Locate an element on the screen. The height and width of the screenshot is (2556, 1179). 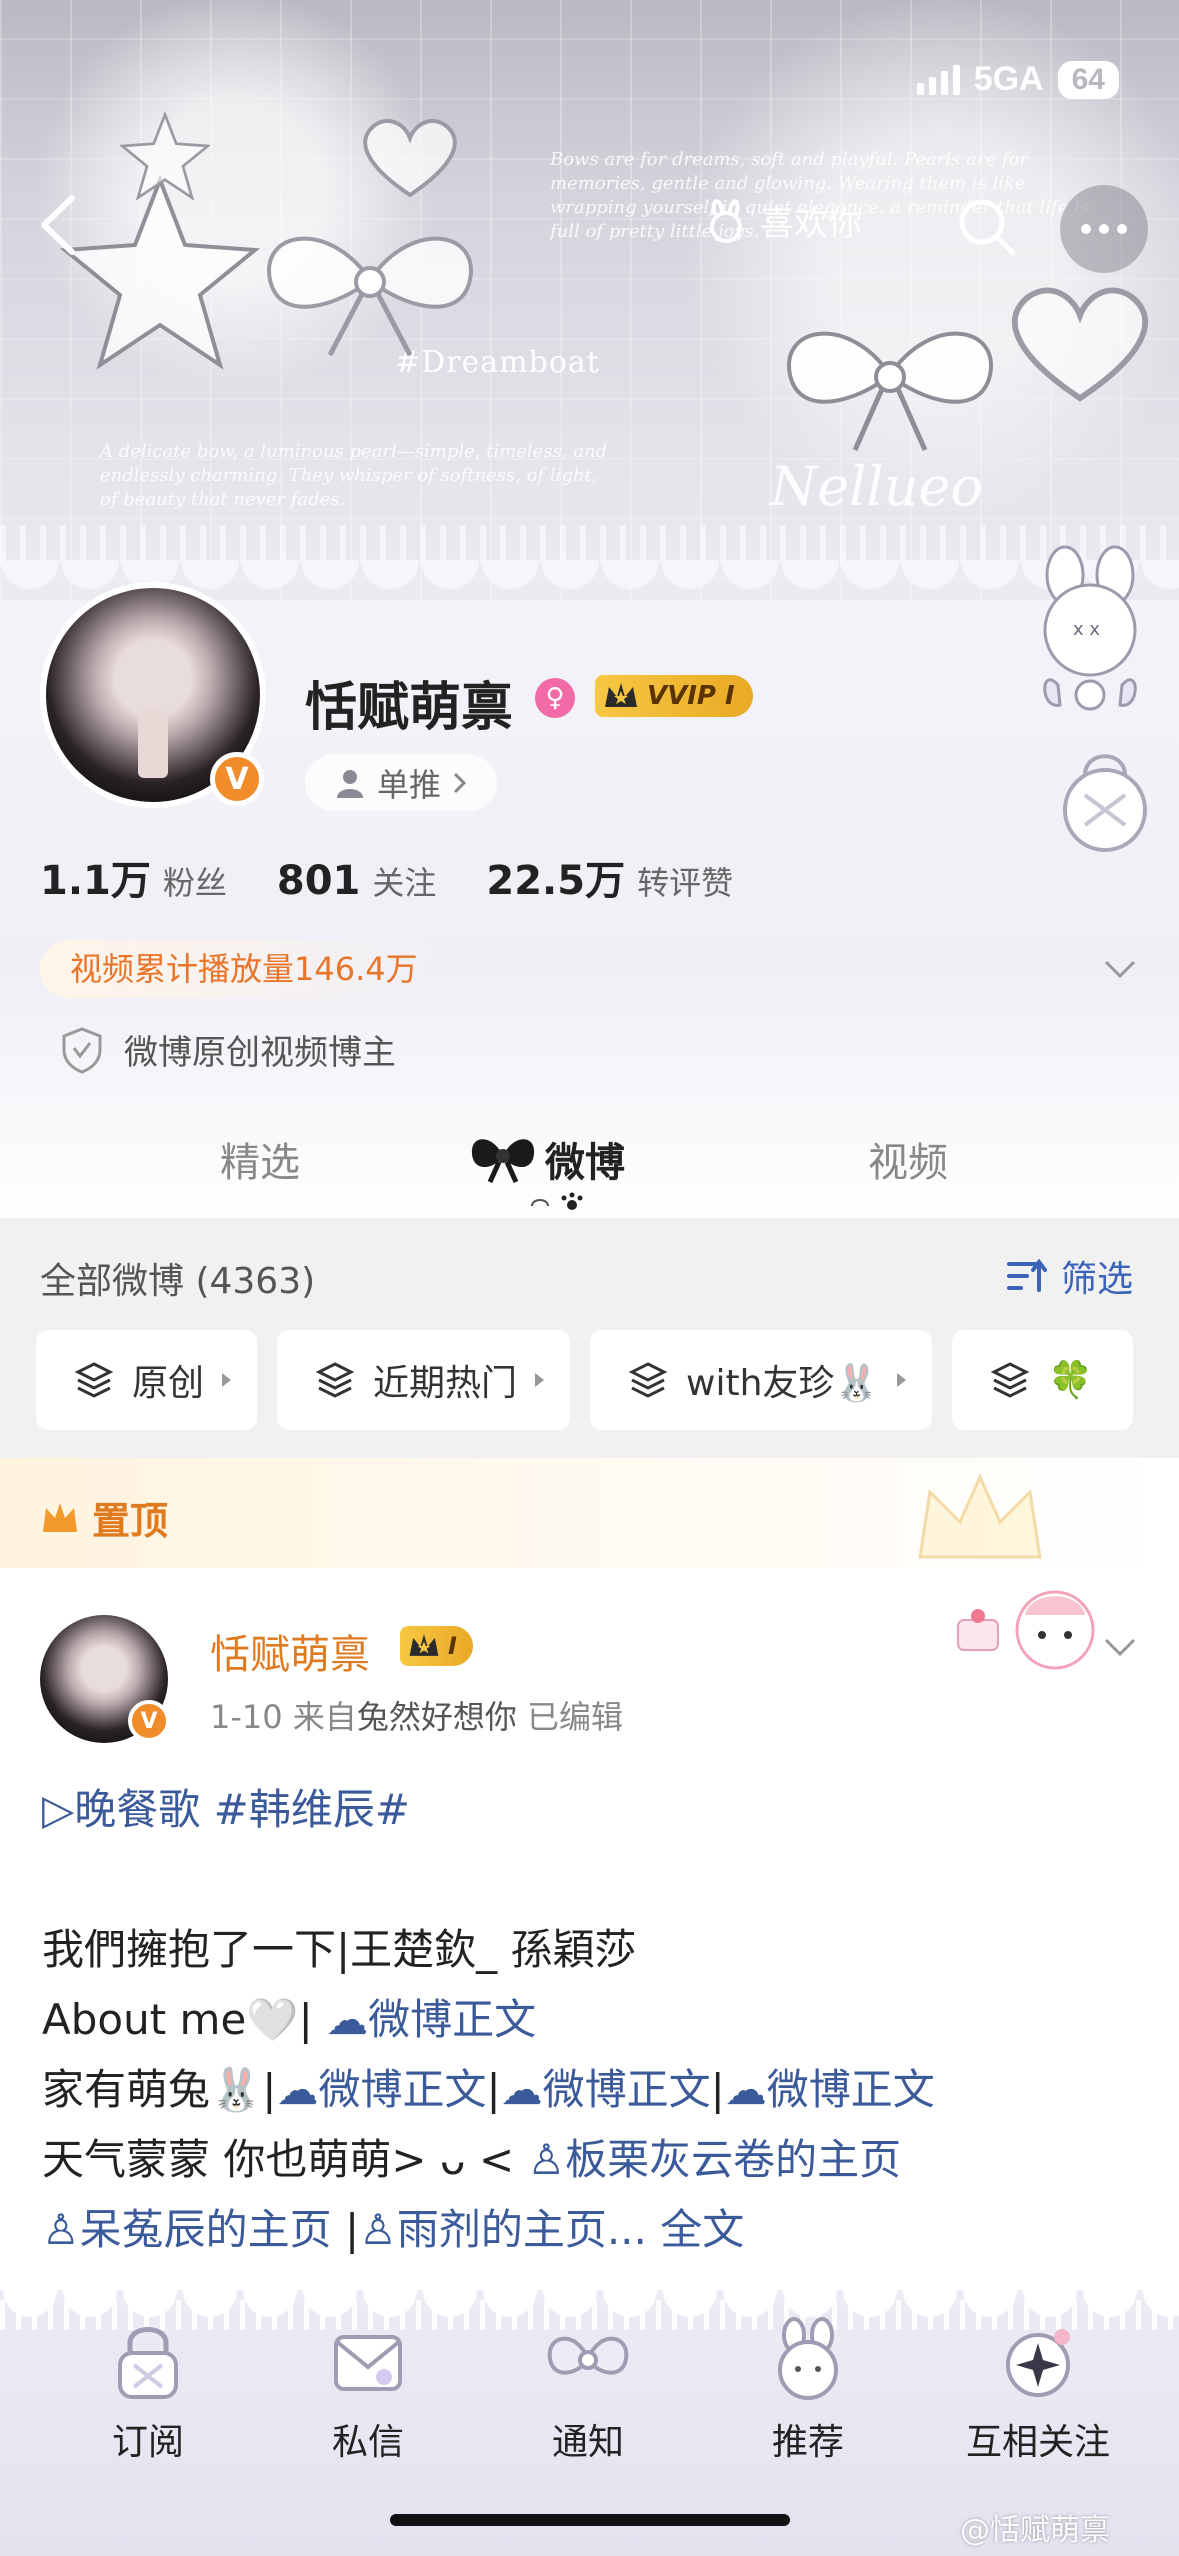
post-source: 兔然好想你 is located at coordinates (437, 1717).